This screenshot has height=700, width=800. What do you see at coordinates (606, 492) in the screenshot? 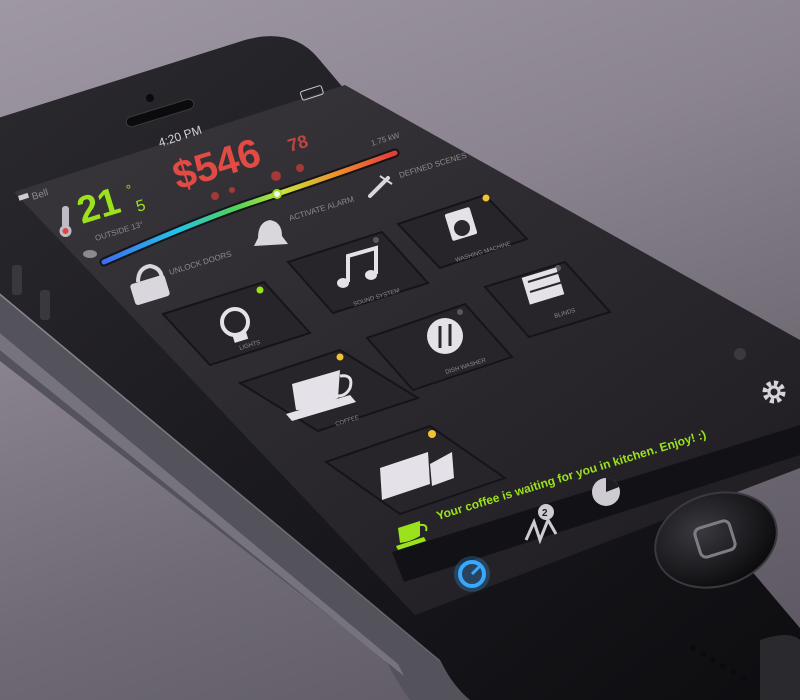
I see `tab-statistics` at bounding box center [606, 492].